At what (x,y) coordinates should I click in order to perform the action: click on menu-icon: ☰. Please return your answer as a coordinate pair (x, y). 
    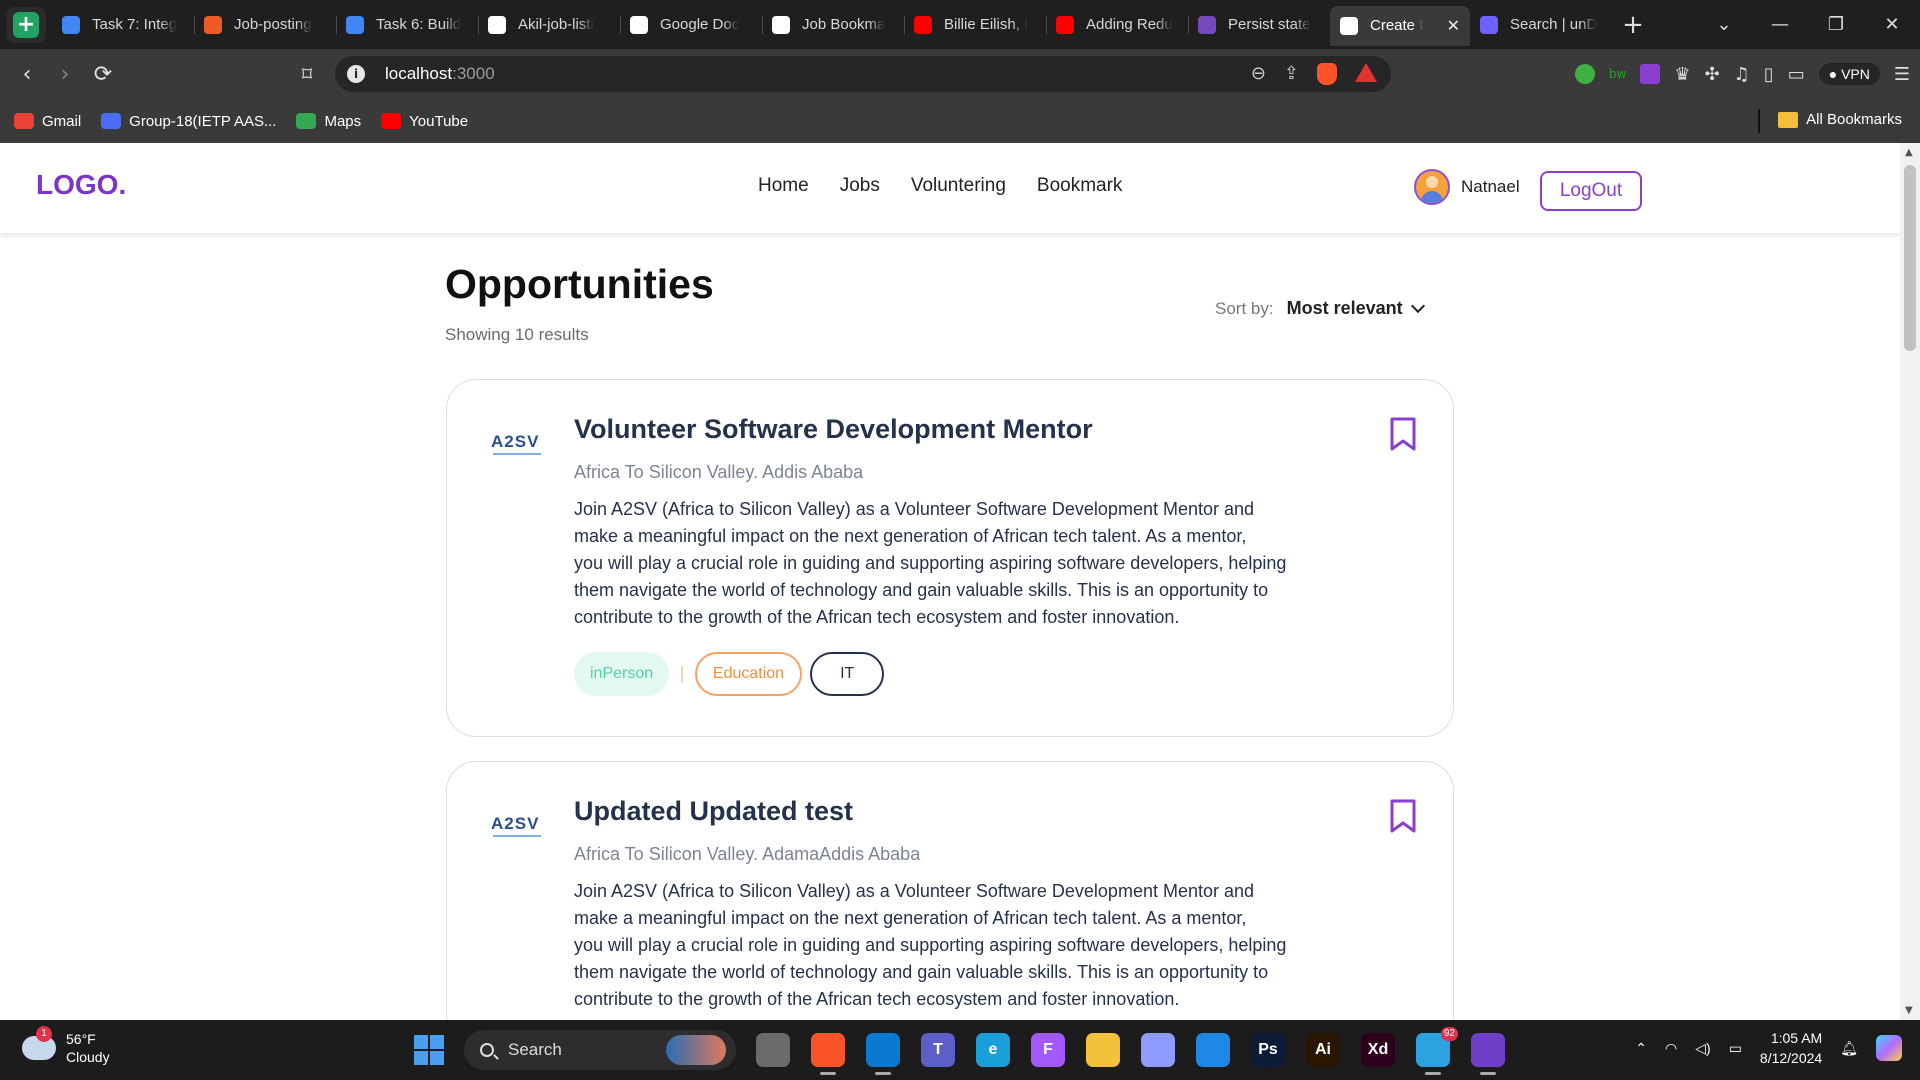
    Looking at the image, I should click on (1902, 74).